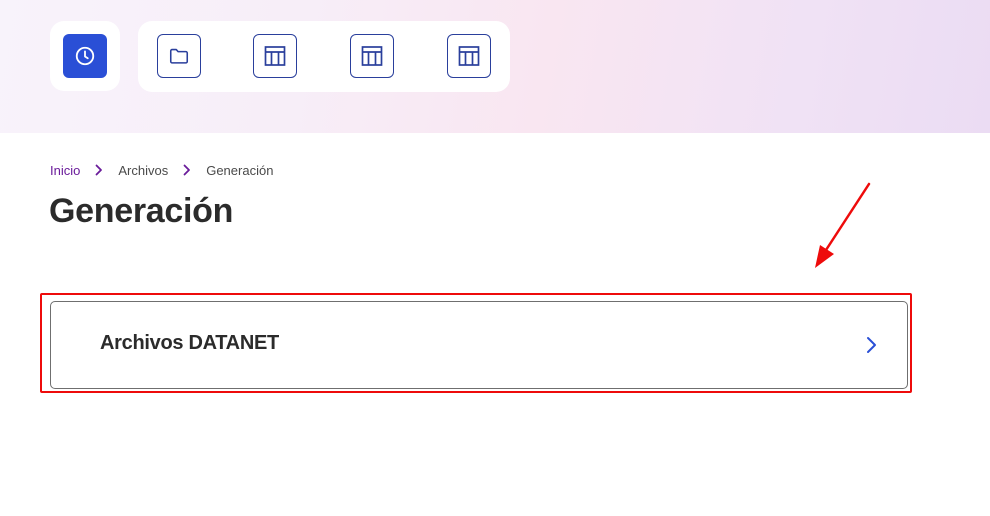 Image resolution: width=990 pixels, height=516 pixels. Describe the element at coordinates (843, 225) in the screenshot. I see `annotation-arrow-icon` at that location.